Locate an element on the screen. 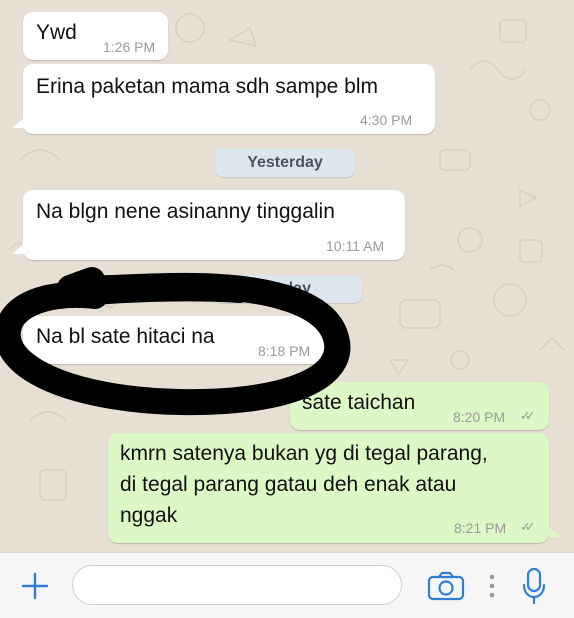 Image resolution: width=574 pixels, height=618 pixels. message-bubble-incoming: Na blgn nene asinanny tinggalin 10:11 AM is located at coordinates (214, 225).